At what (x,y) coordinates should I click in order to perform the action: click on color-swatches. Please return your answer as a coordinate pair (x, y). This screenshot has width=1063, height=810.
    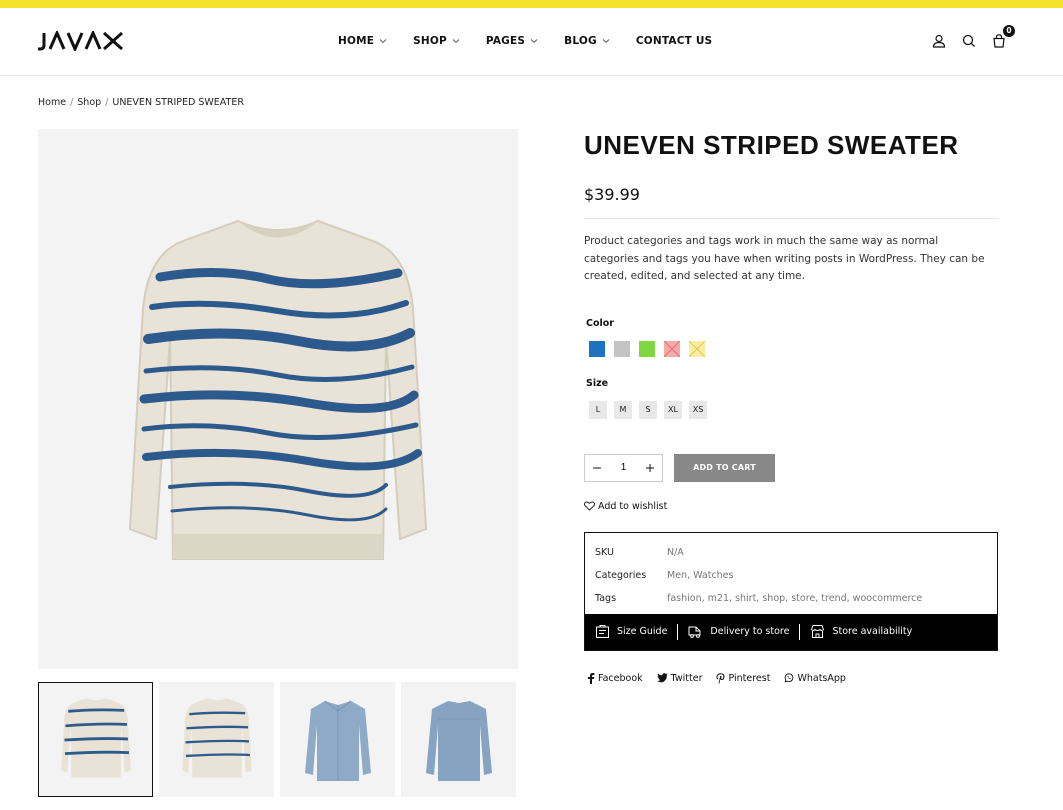
    Looking at the image, I should click on (793, 348).